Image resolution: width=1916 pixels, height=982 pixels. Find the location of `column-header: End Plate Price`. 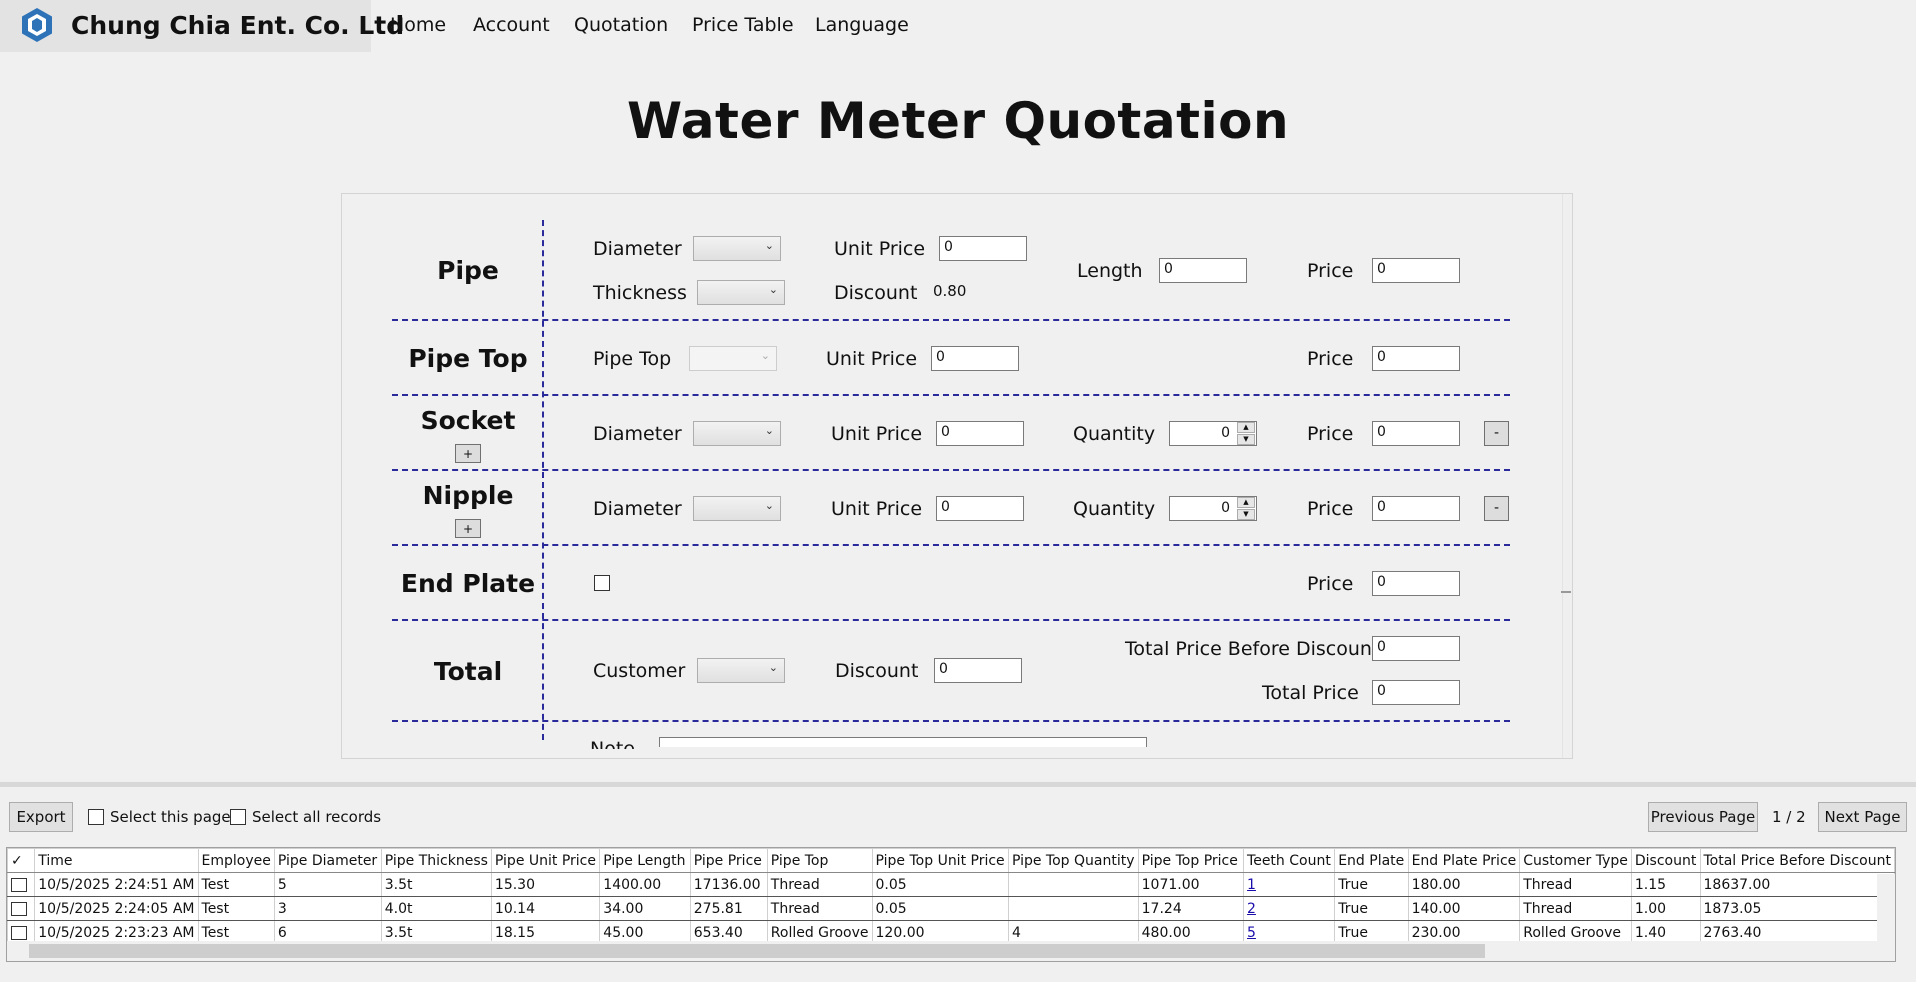

column-header: End Plate Price is located at coordinates (1464, 860).